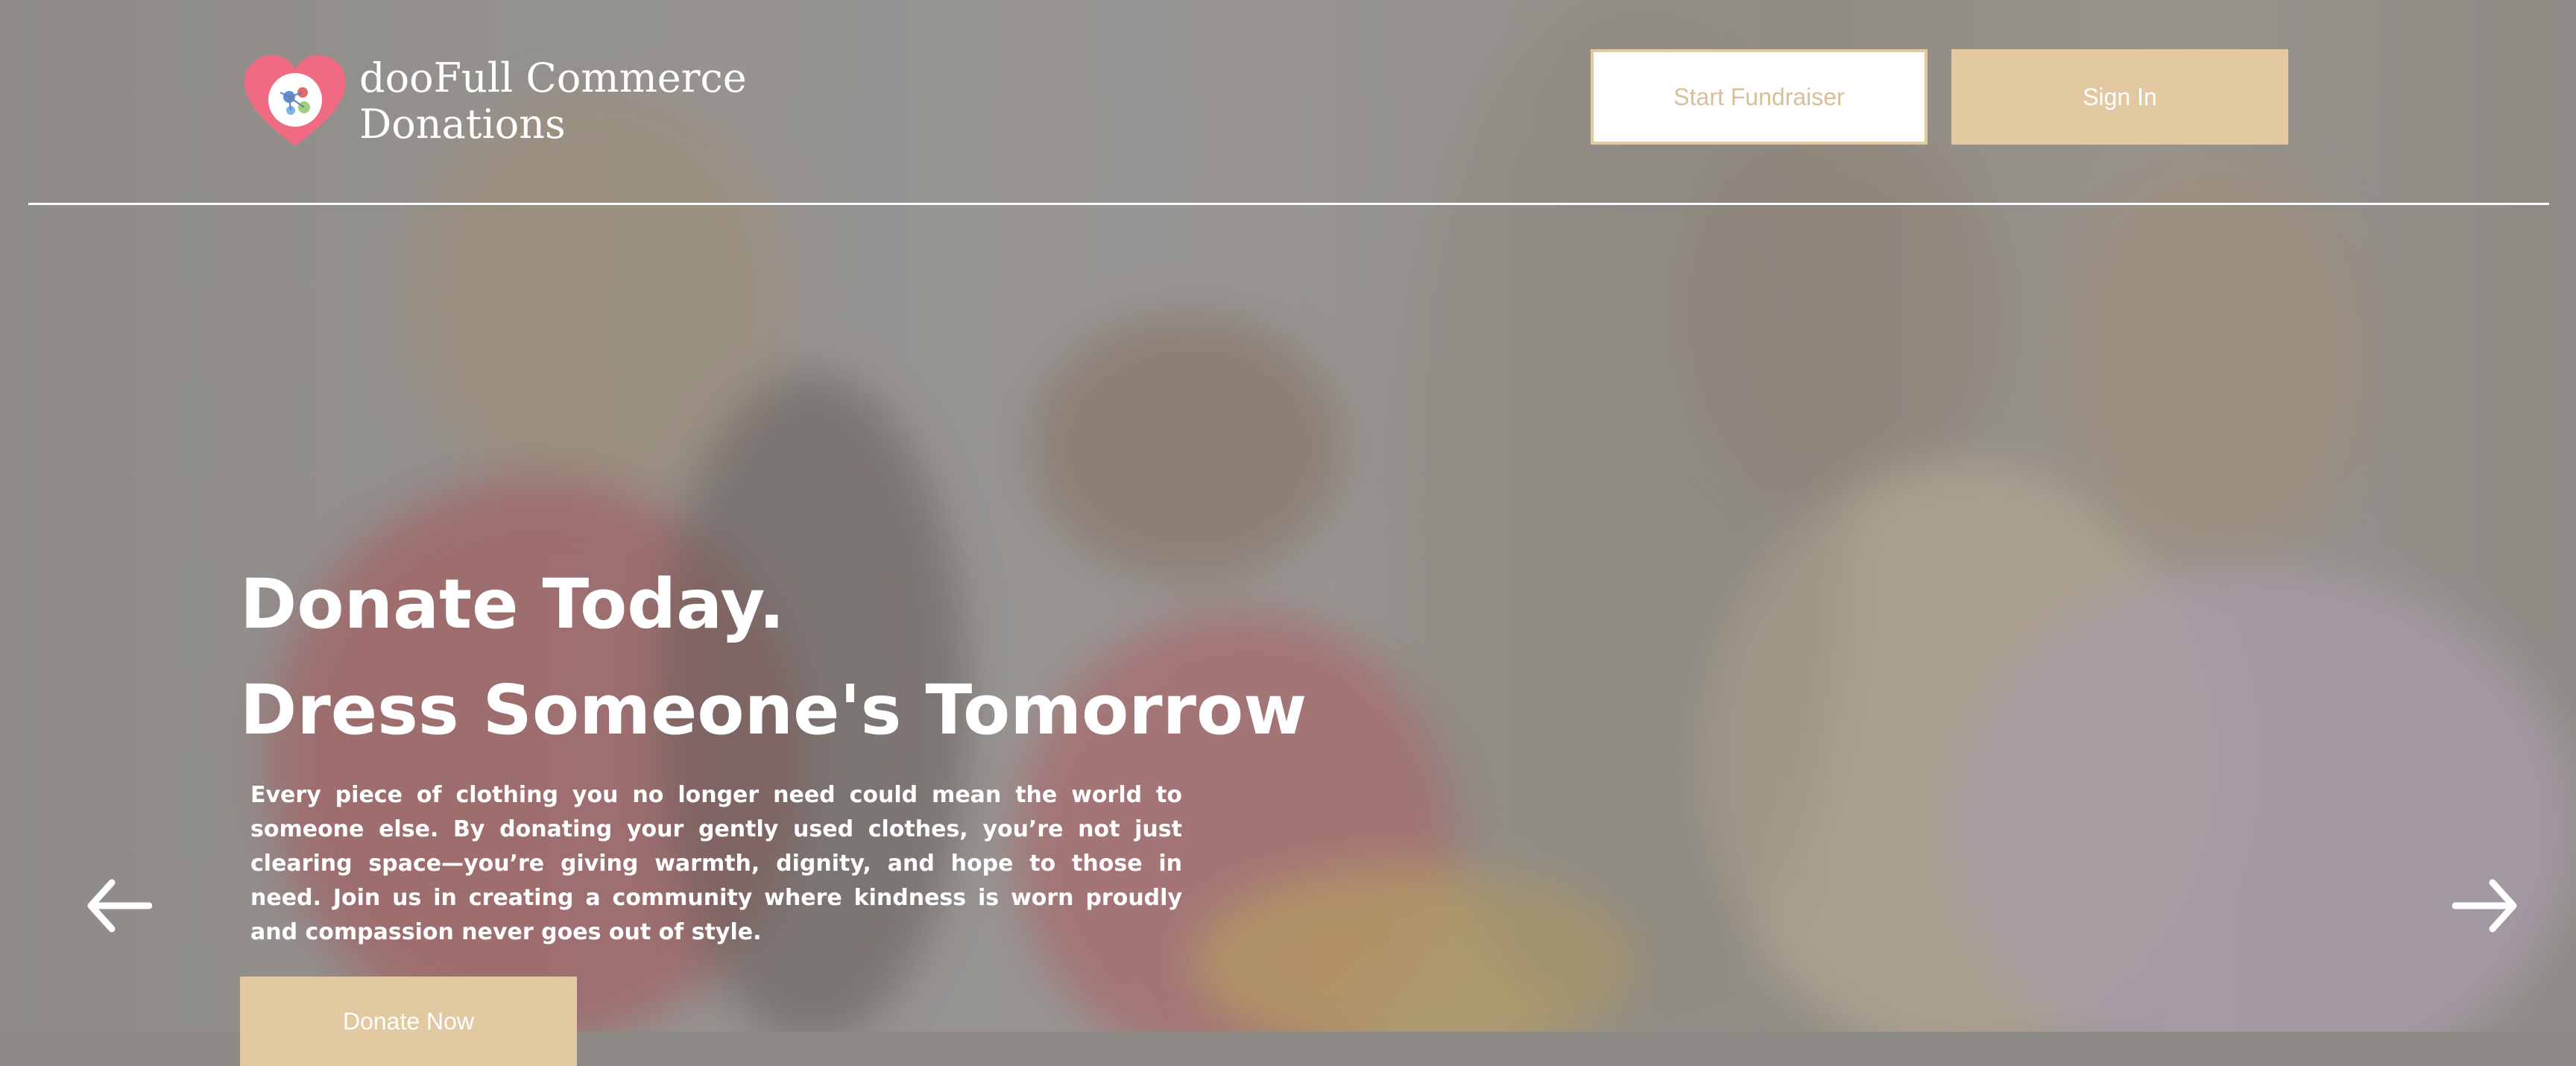 The height and width of the screenshot is (1066, 2576). Describe the element at coordinates (774, 710) in the screenshot. I see `hero-title-line2: Dress Someone's Tomorrow` at that location.